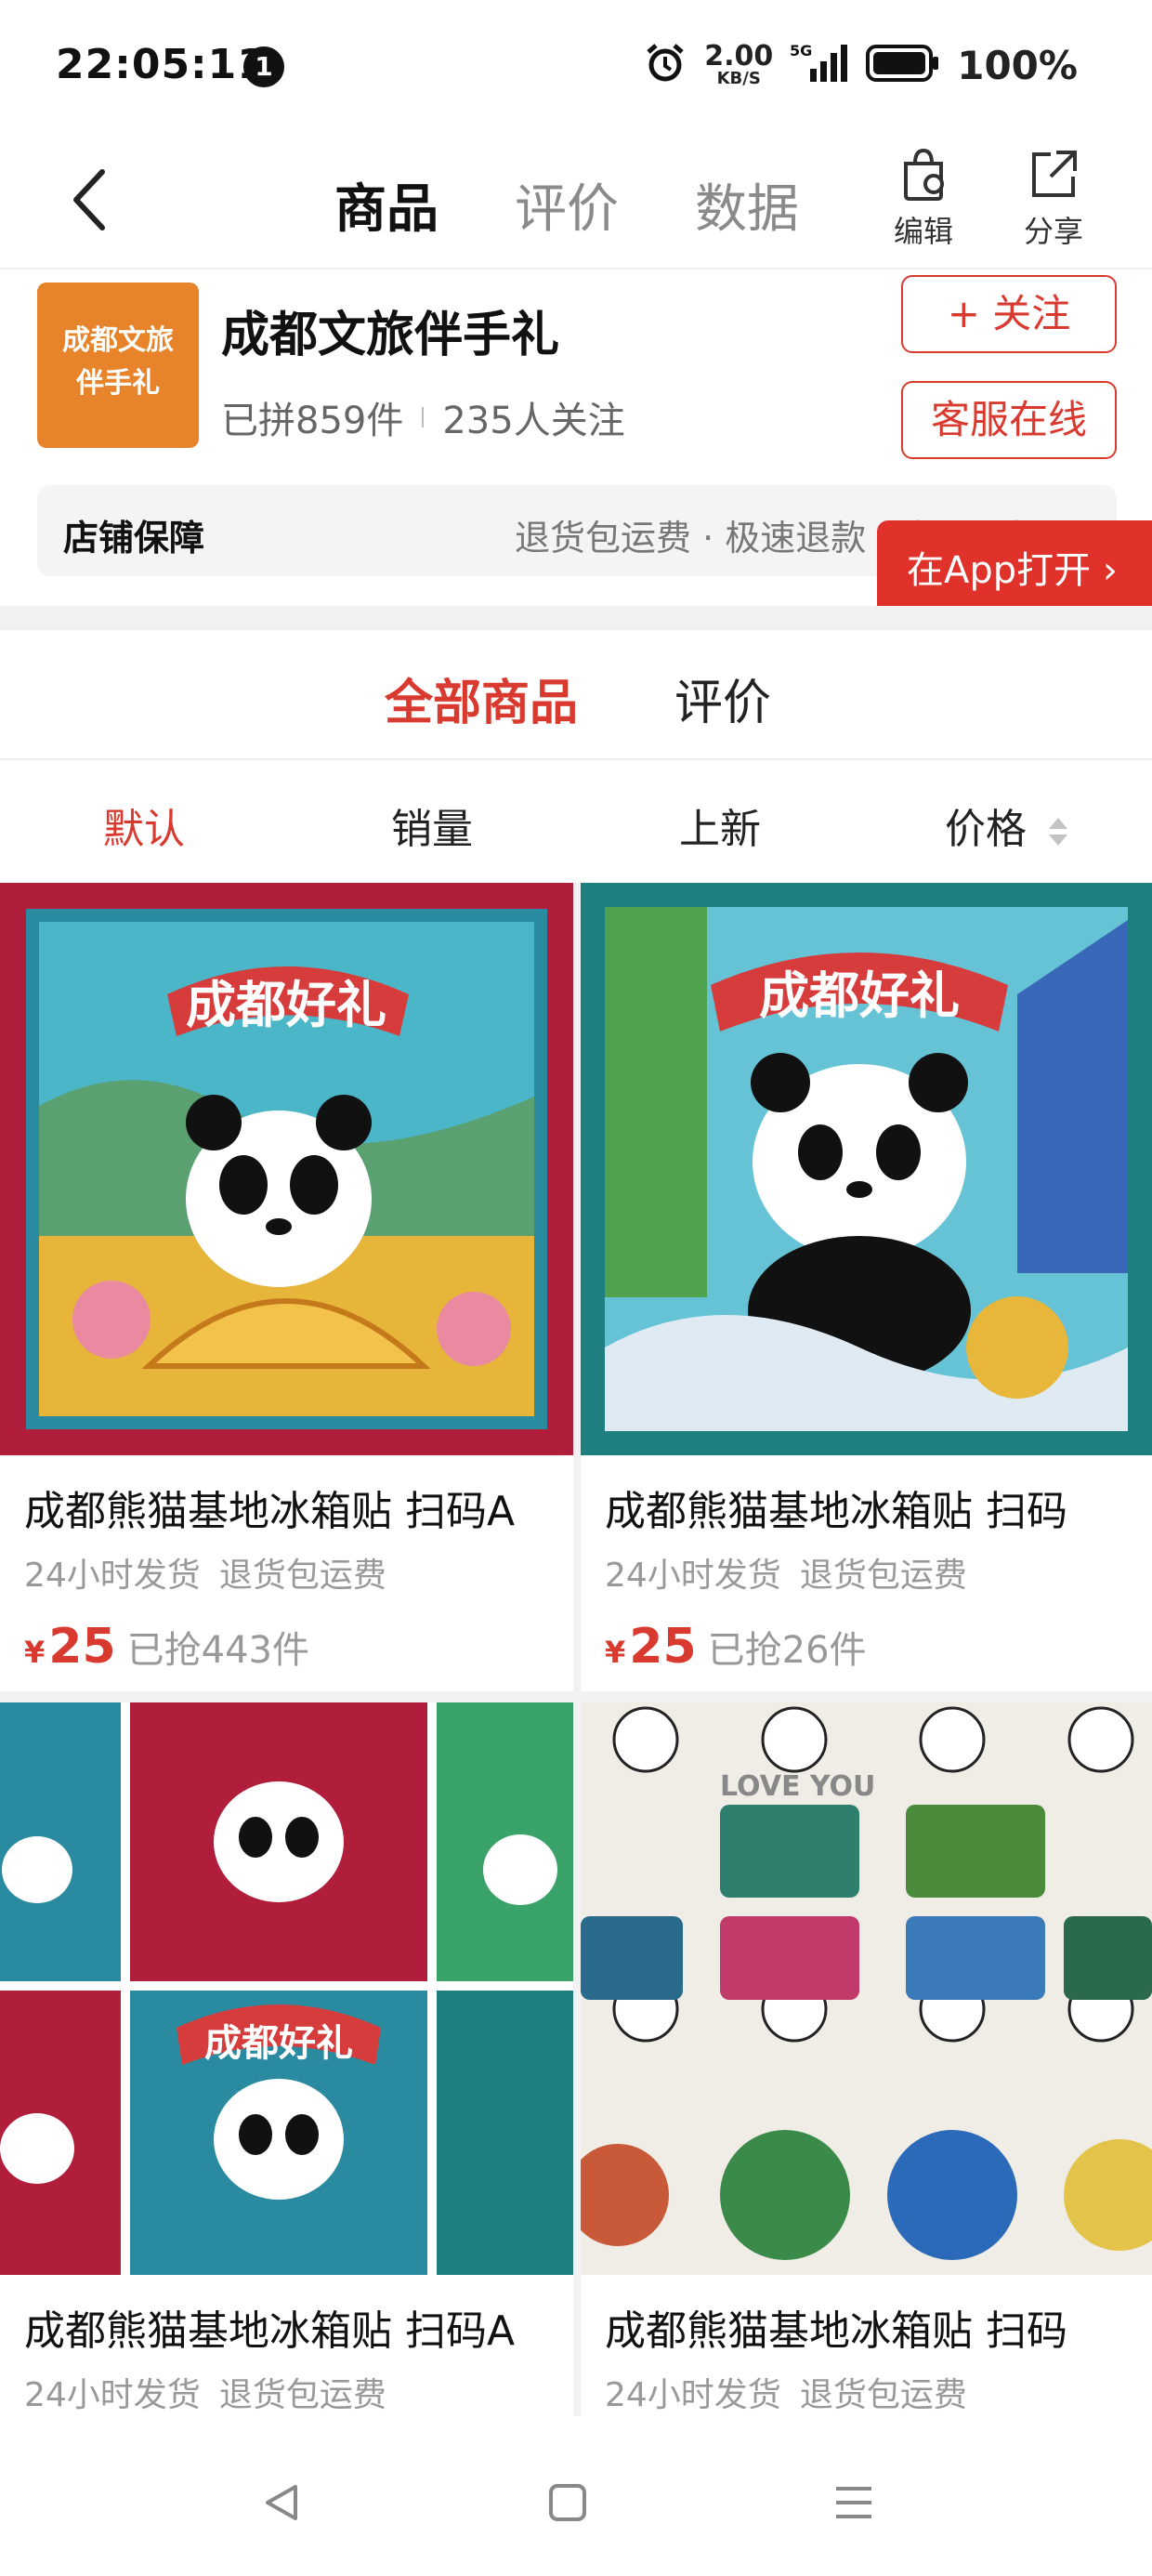  Describe the element at coordinates (118, 365) in the screenshot. I see `shop-logo: 成都文旅 伴手礼` at that location.